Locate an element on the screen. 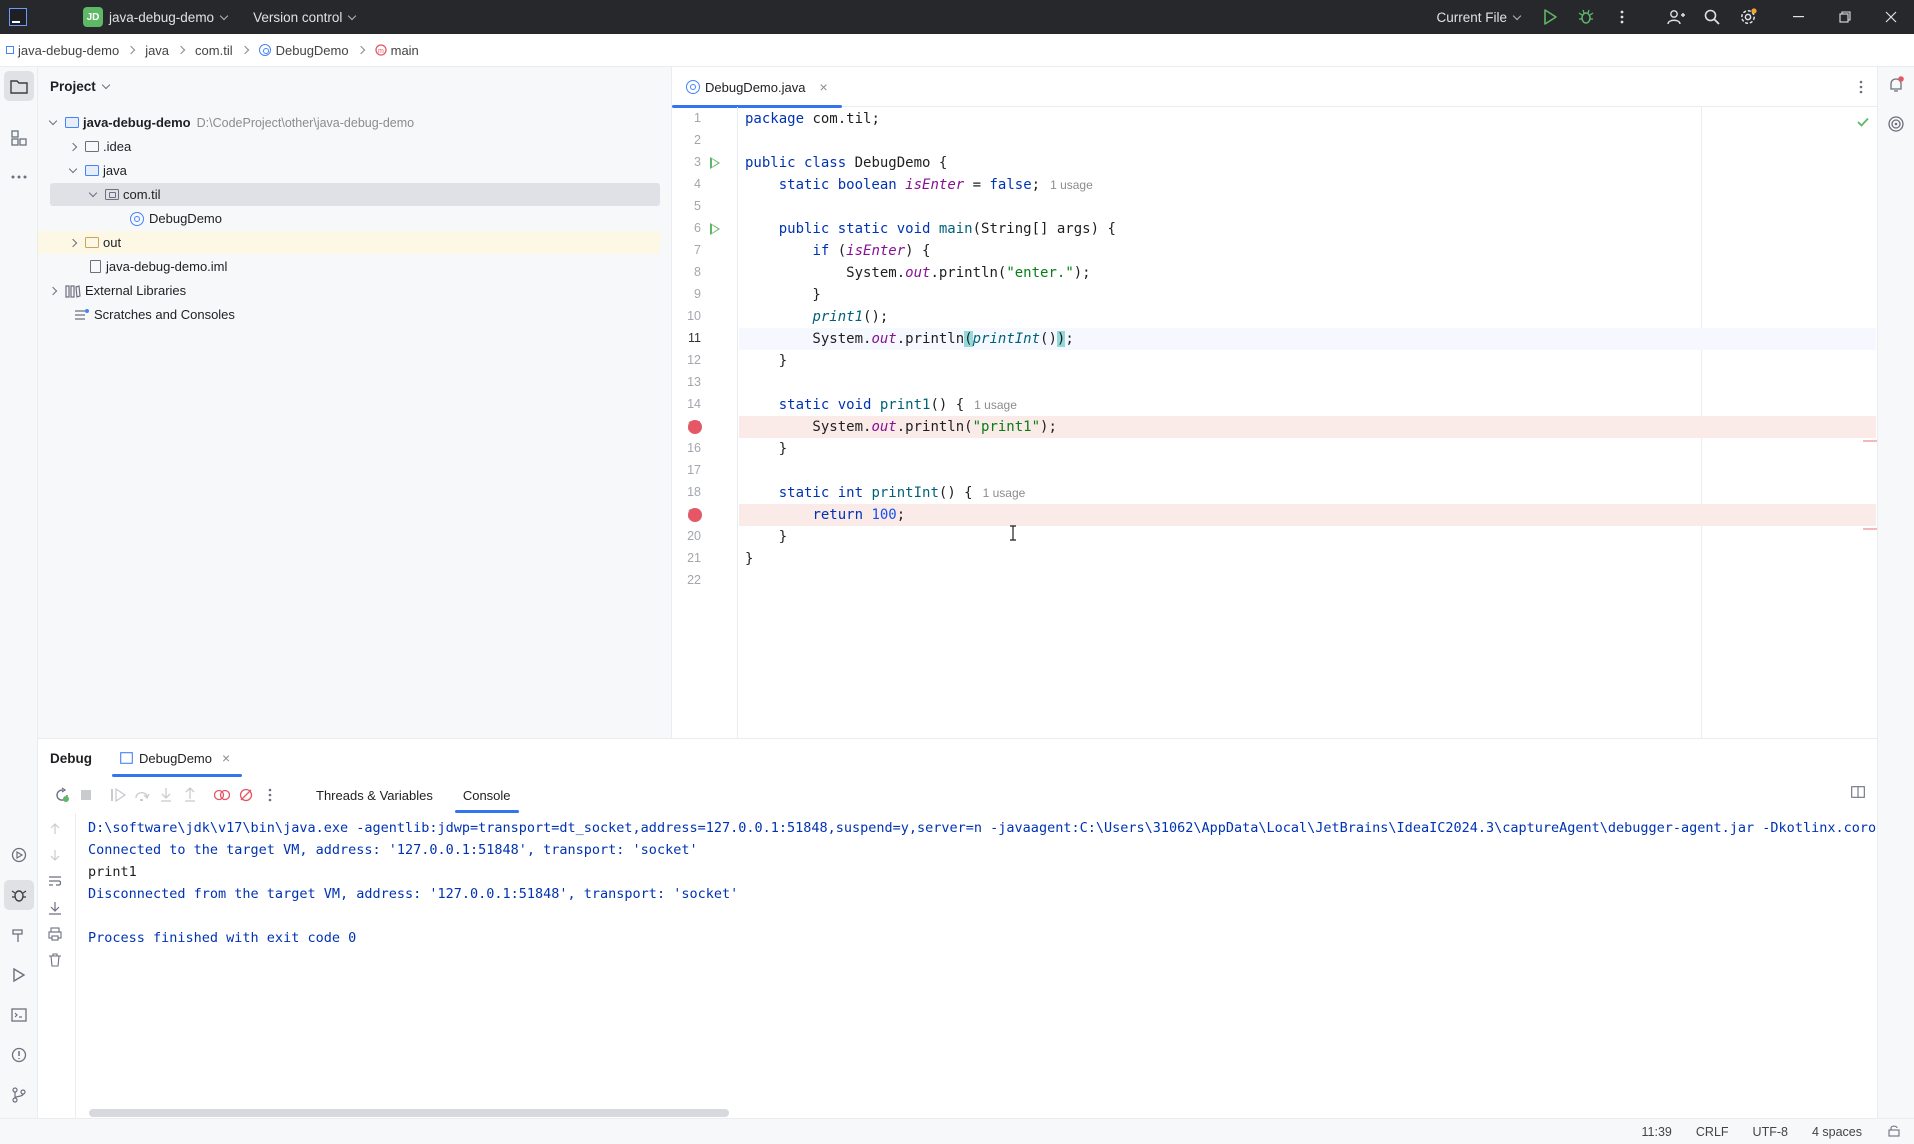 The height and width of the screenshot is (1144, 1914). terminal-icon is located at coordinates (19, 1015).